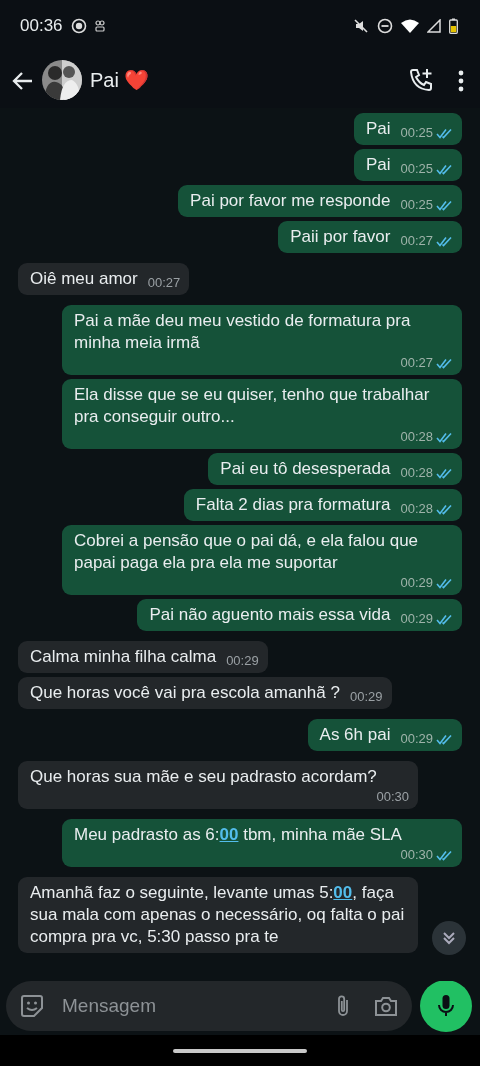  I want to click on message-bubble: Amanhã faz o seguinte, levante umas 5:00, faça sua mala com apenas o necessário, oq falta o pai compra pra vc, 5:30 passo pra te, so click(218, 915).